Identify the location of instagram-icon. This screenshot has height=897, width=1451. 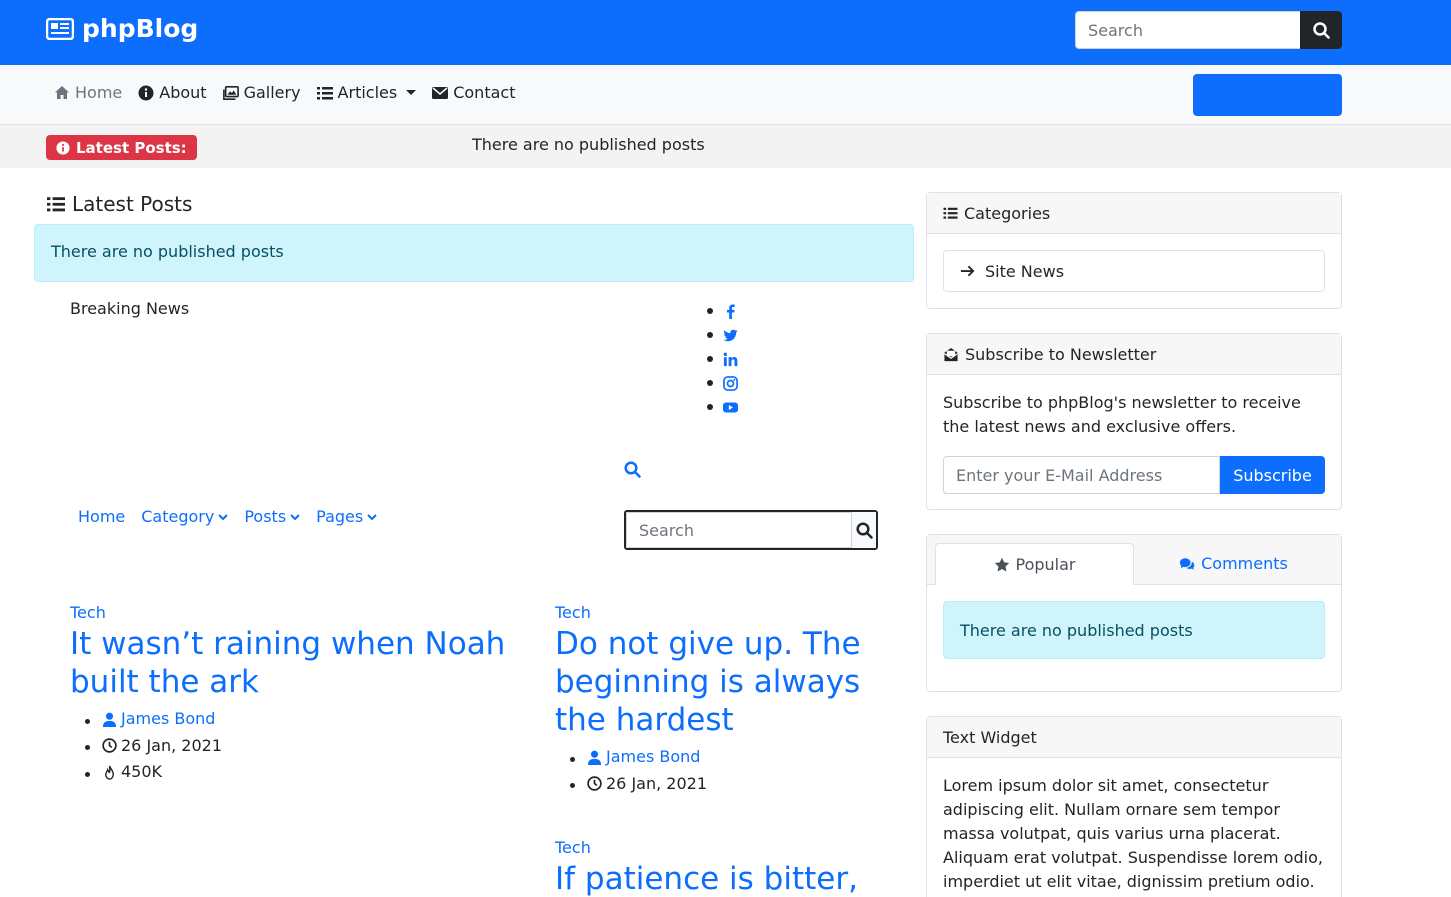
(730, 383).